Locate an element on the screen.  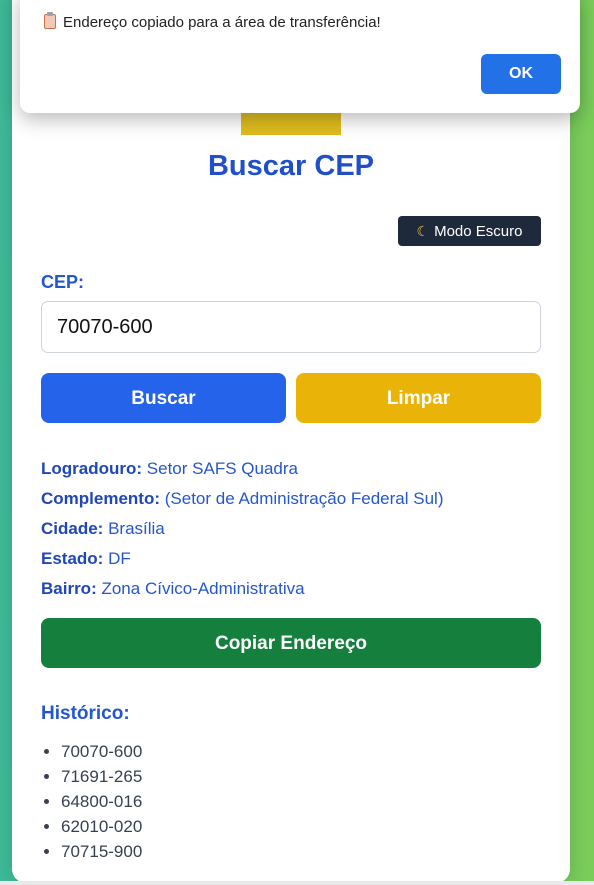
result-value: DF is located at coordinates (119, 558).